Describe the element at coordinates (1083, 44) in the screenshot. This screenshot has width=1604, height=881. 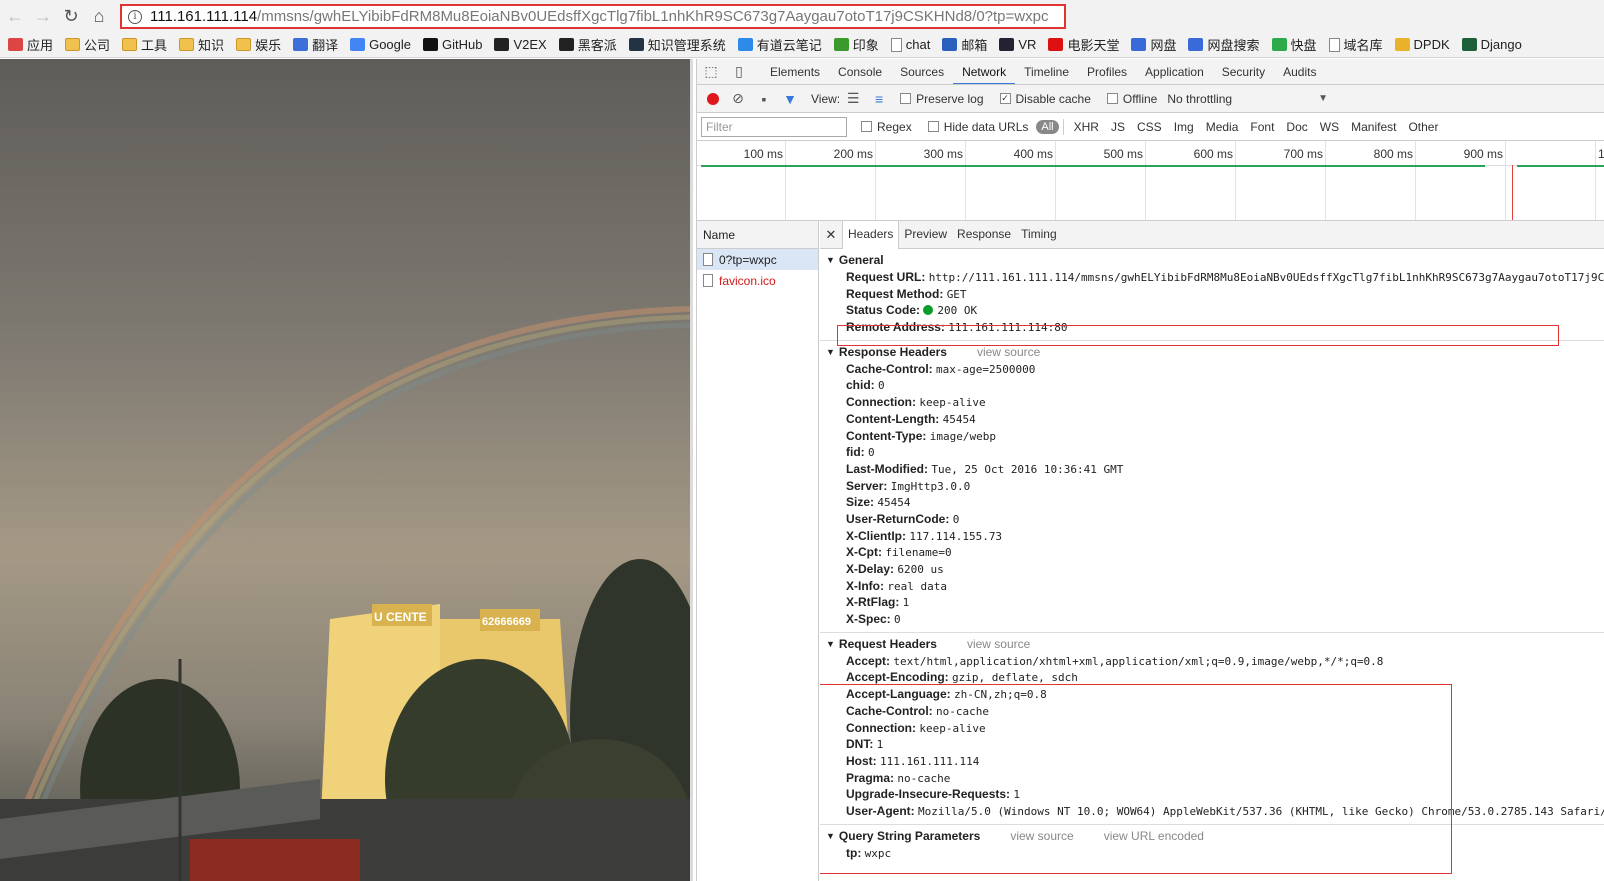
I see `bookmark-item: 电影天堂` at that location.